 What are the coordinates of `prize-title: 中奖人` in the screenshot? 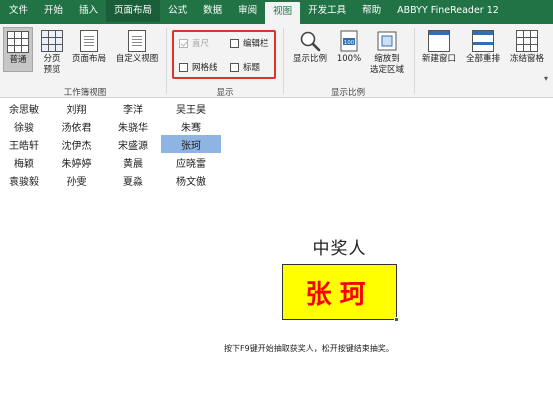 It's located at (339, 249).